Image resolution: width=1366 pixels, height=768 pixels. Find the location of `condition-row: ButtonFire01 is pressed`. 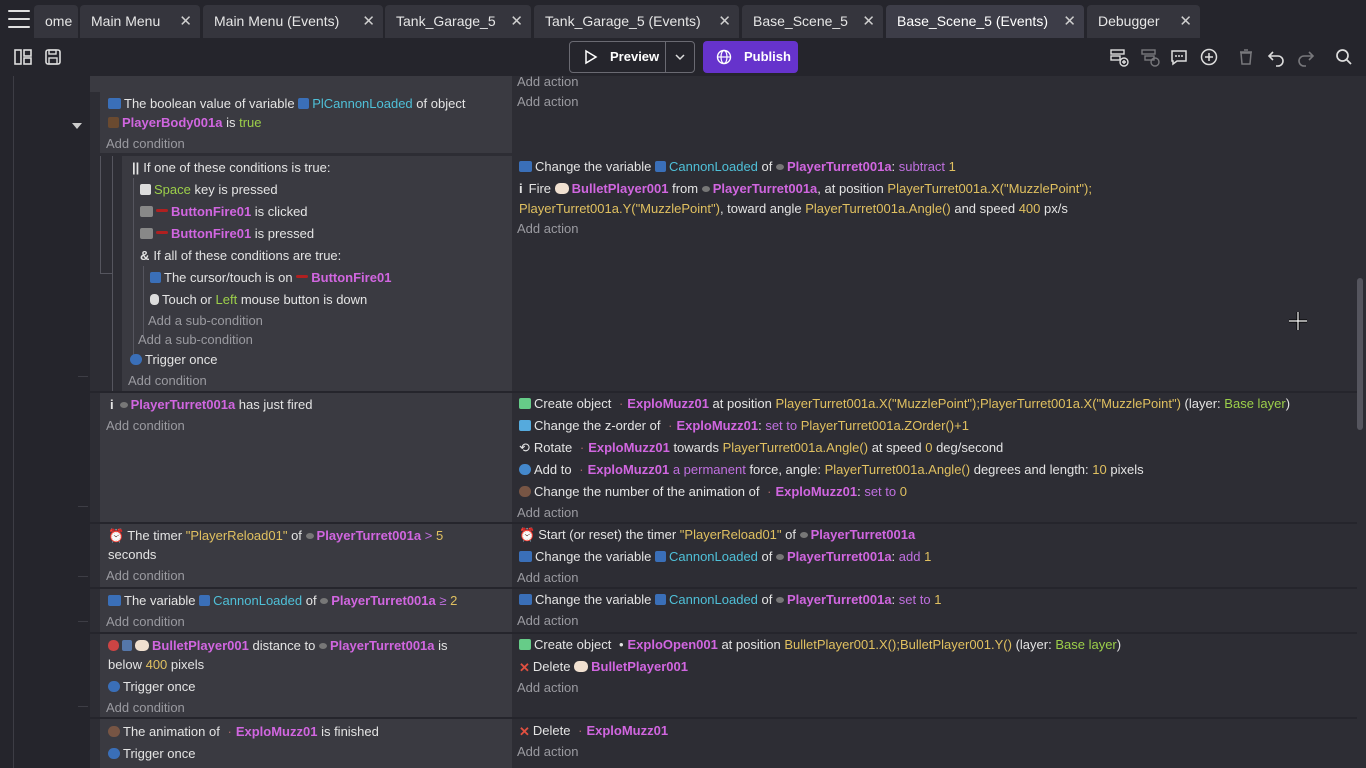

condition-row: ButtonFire01 is pressed is located at coordinates (227, 234).